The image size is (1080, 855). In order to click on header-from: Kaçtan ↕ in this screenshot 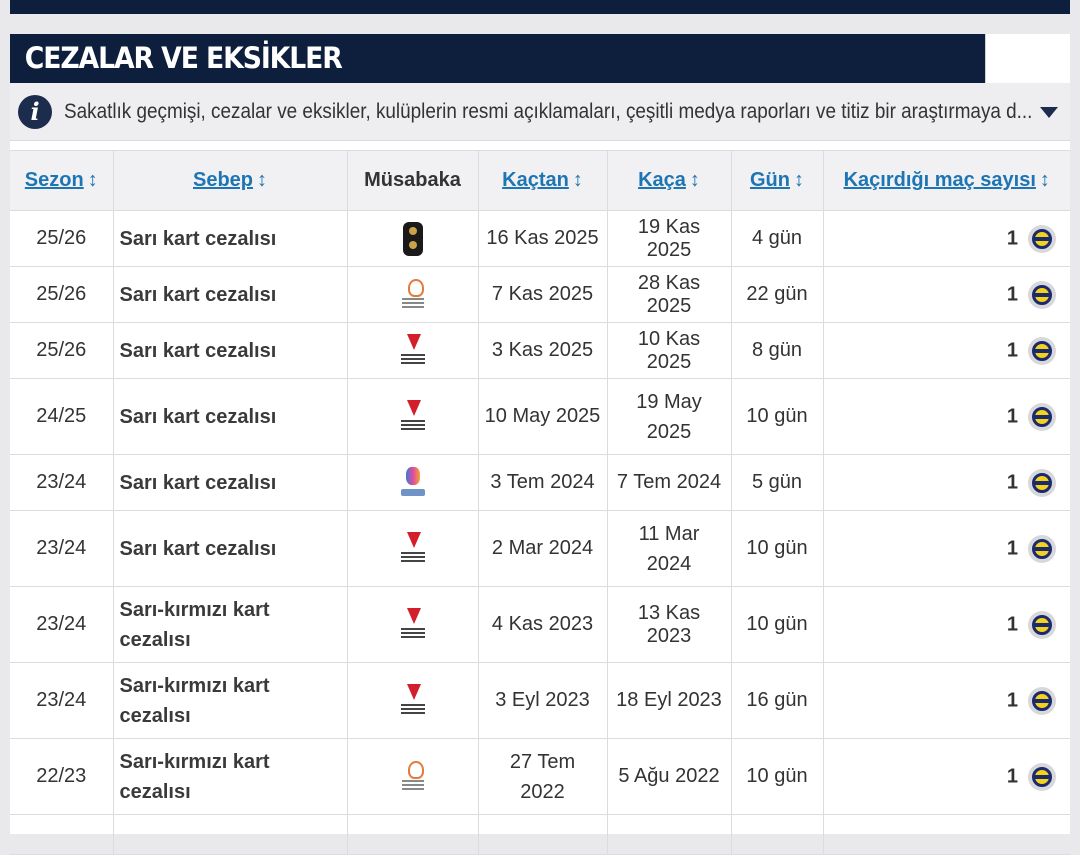, I will do `click(542, 180)`.